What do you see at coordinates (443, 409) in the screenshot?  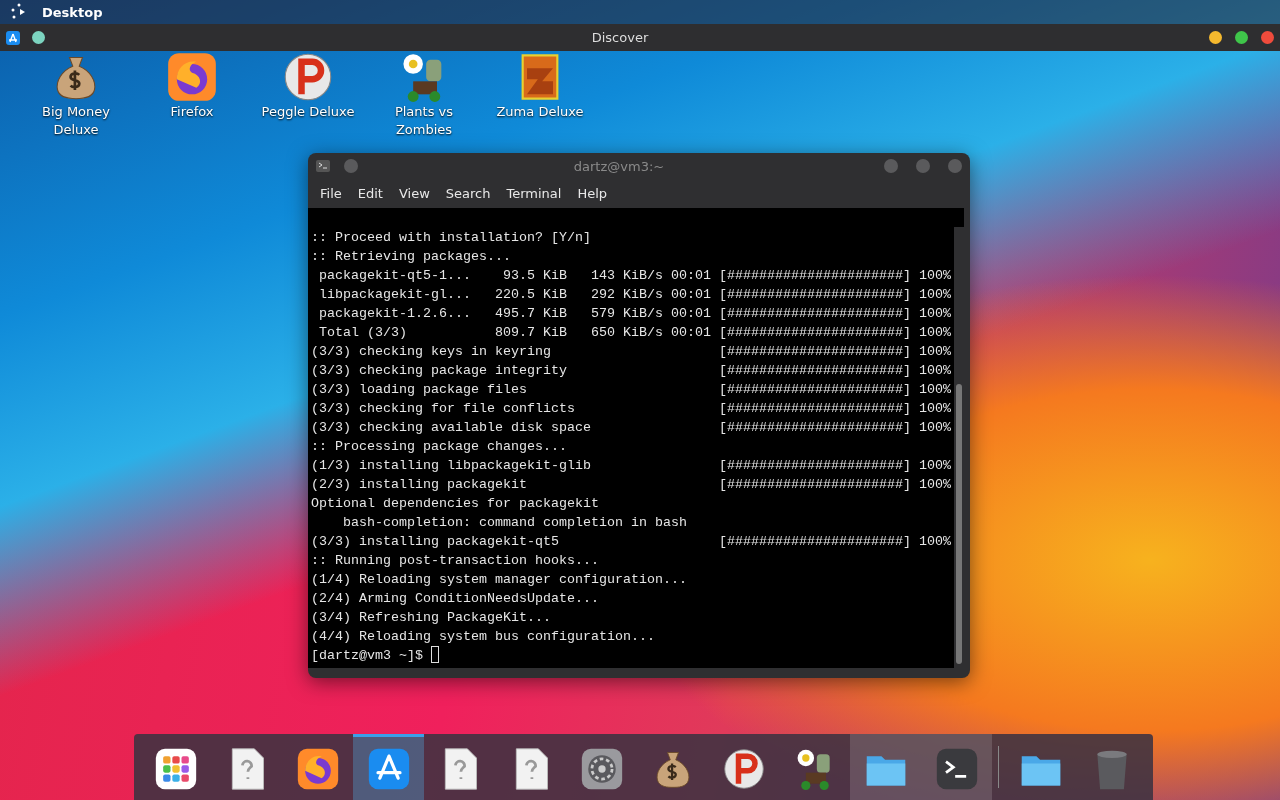 I see `terminal-line: (3/3) checking for file conflicts` at bounding box center [443, 409].